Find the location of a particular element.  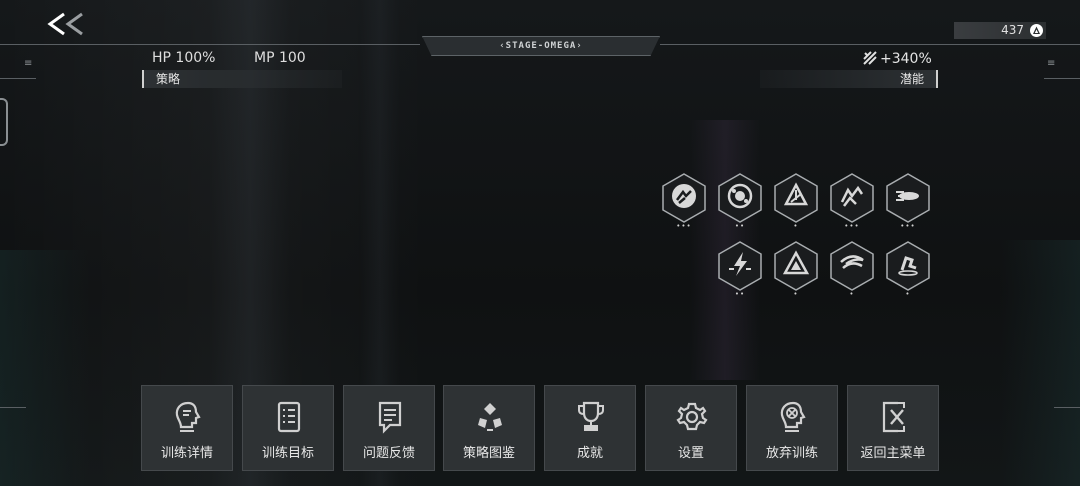

menu-feedback-button: 问题反馈 is located at coordinates (389, 428).